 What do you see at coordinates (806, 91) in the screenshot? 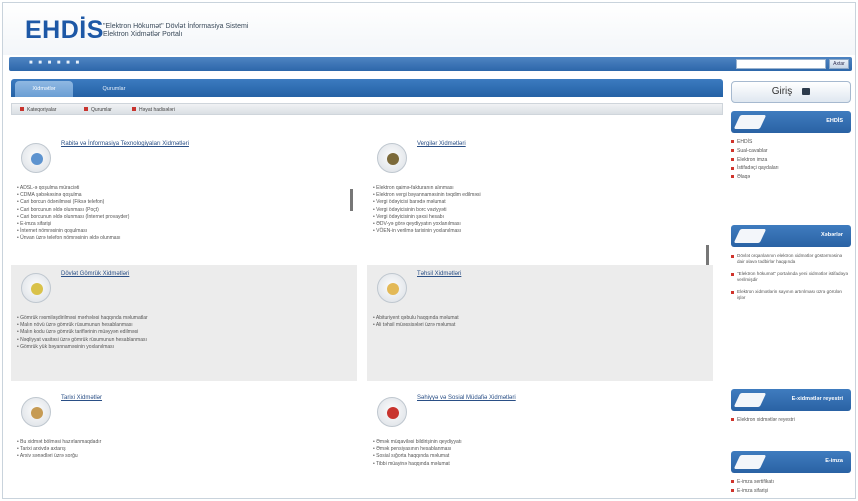
I see `lock-icon` at bounding box center [806, 91].